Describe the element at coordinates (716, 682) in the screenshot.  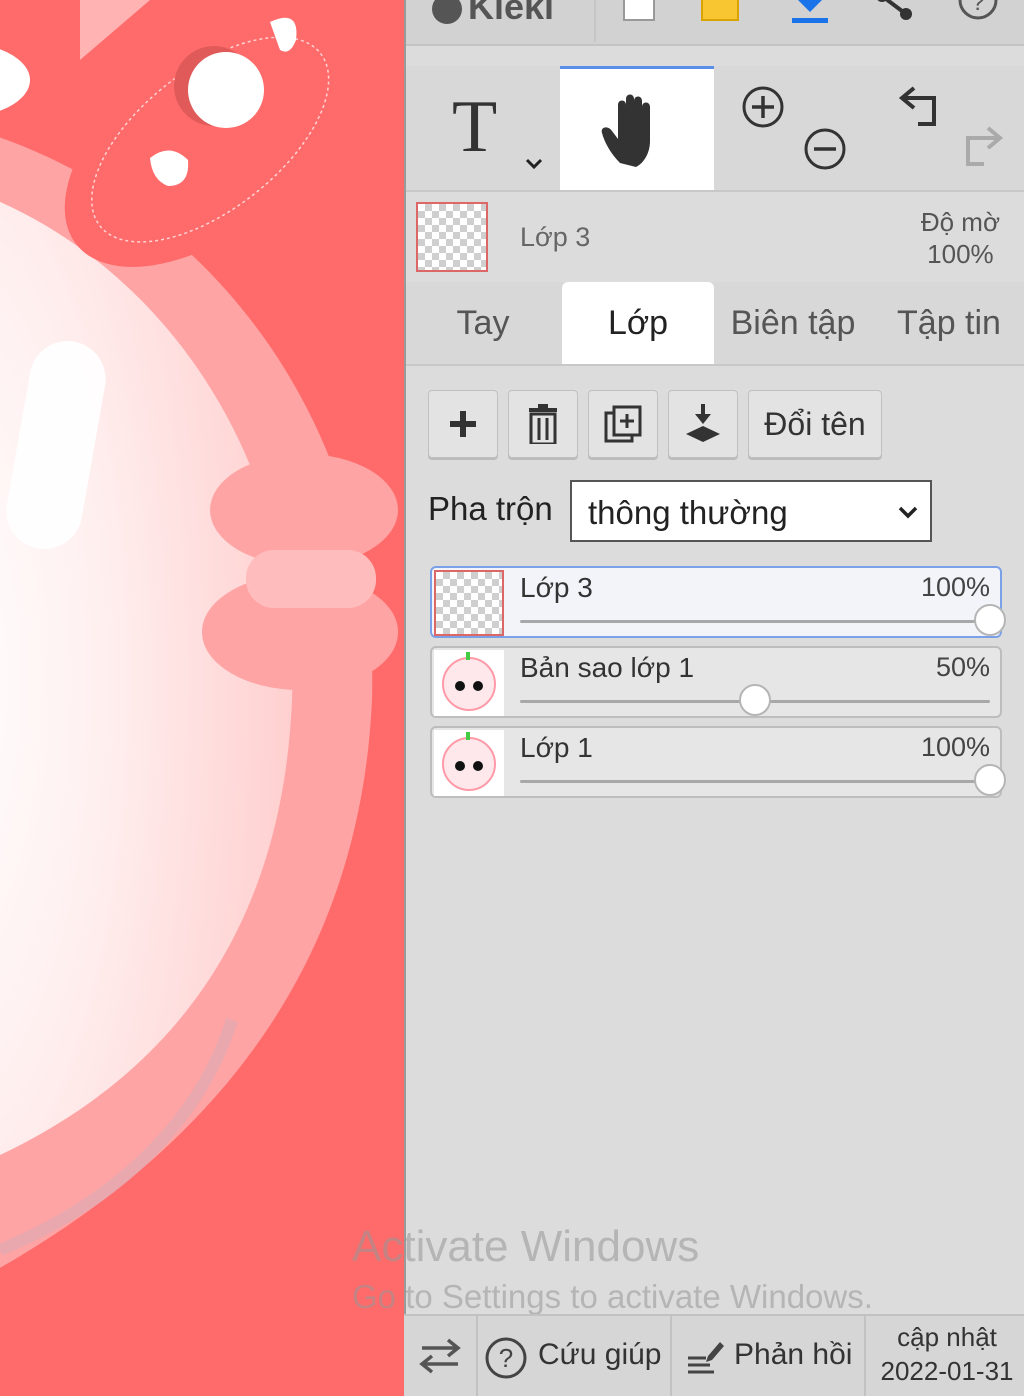
I see `layer-row-ban-sao-lop-1: Bản sao lớp 1 50%` at that location.